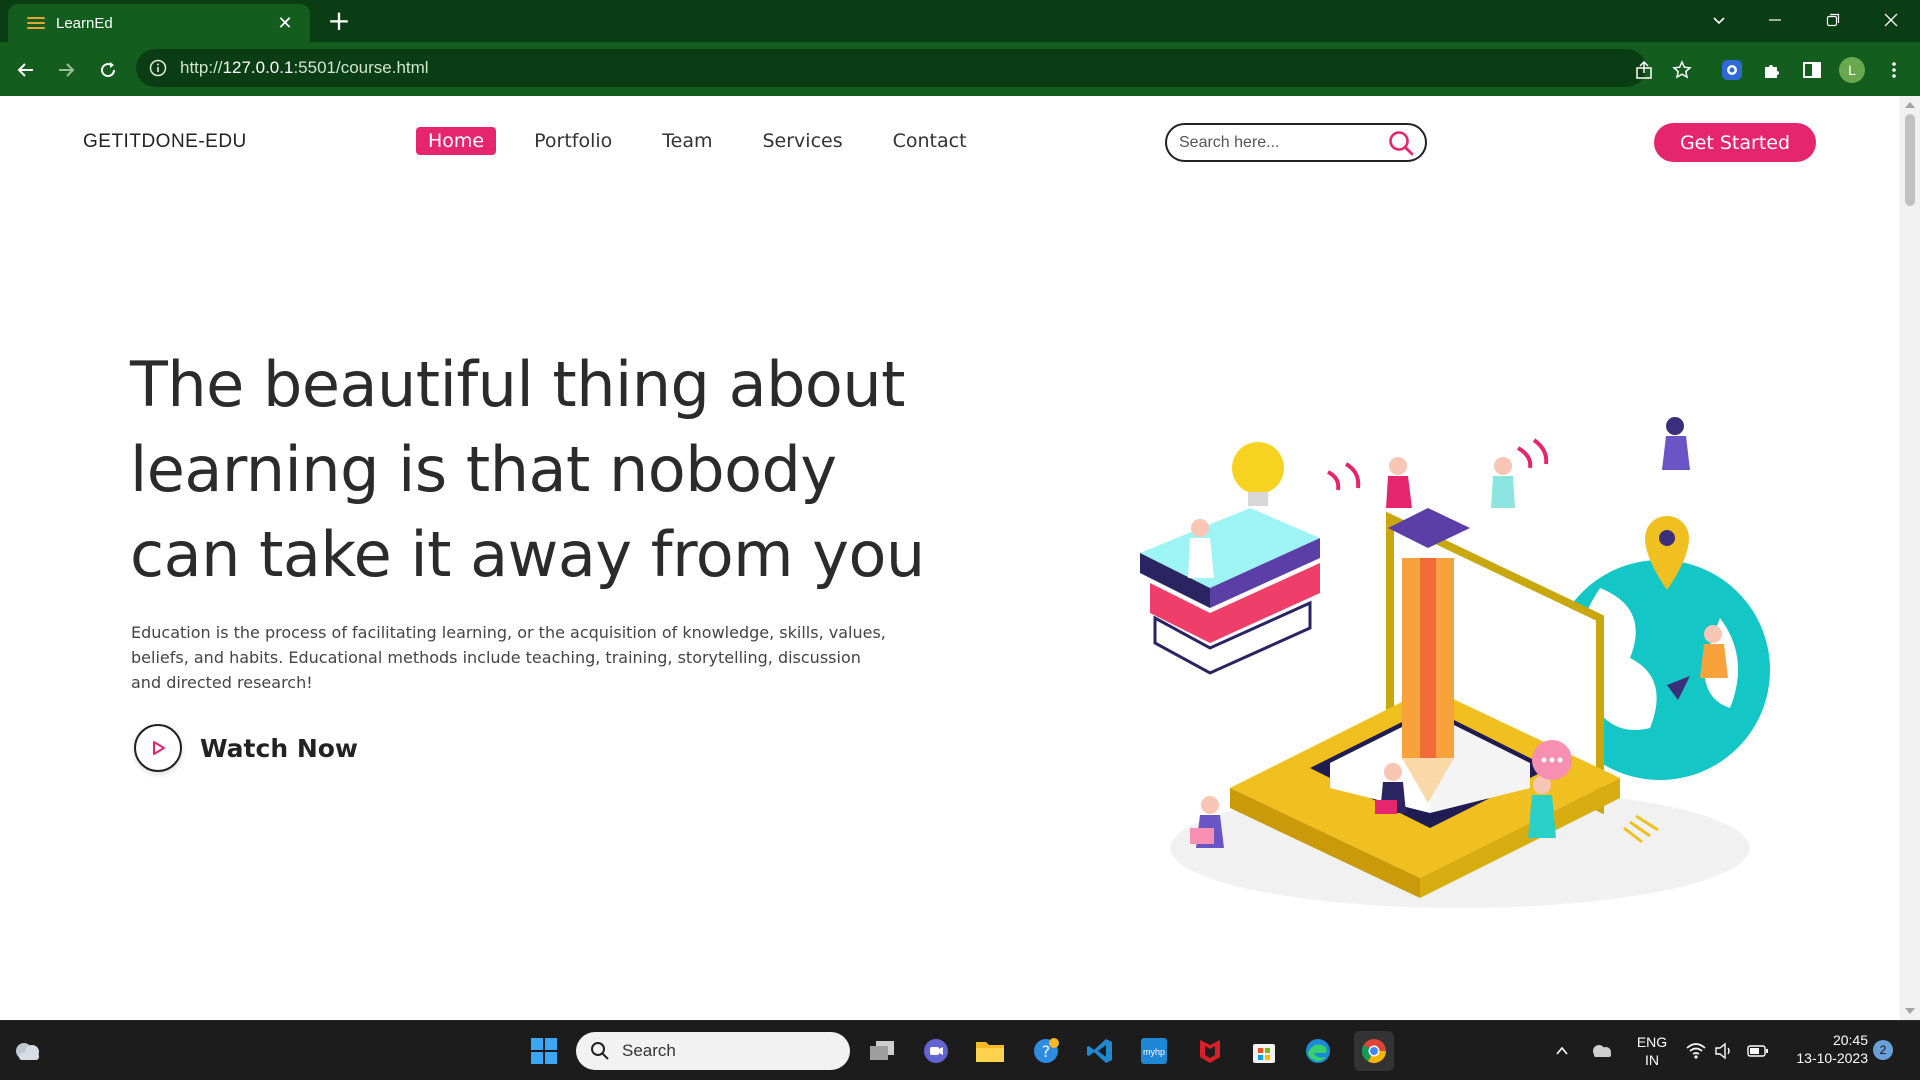  I want to click on tab-close-icon: ✕, so click(285, 23).